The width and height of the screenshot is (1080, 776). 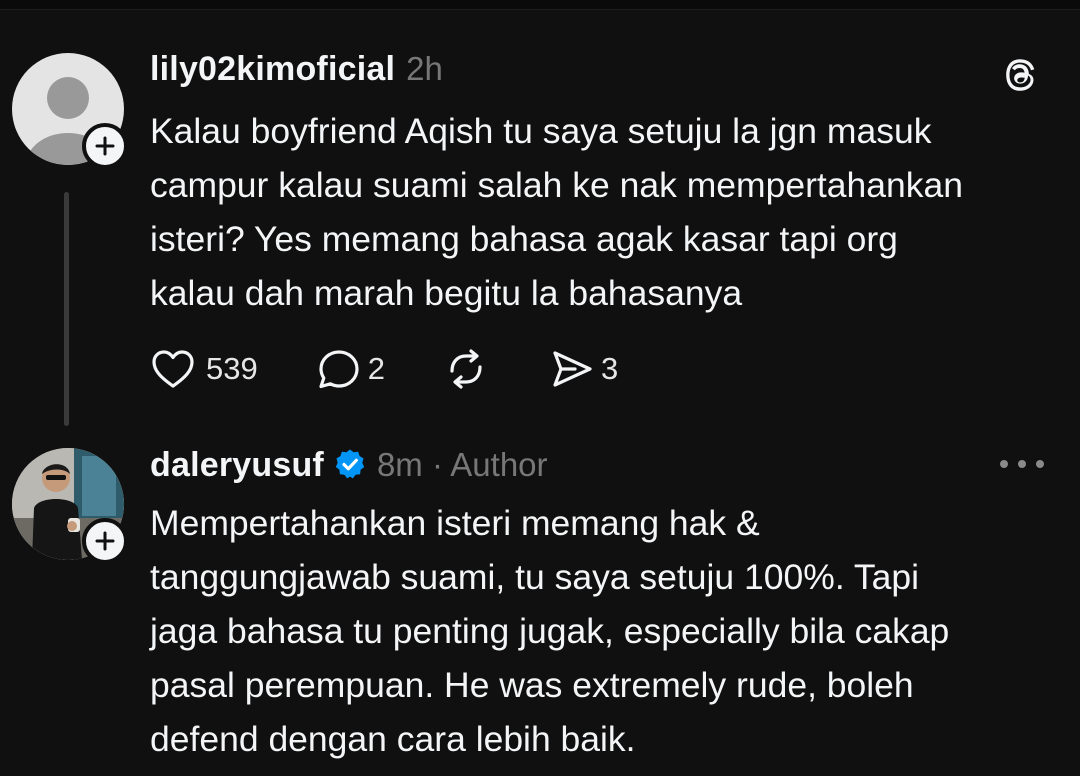 I want to click on like-button: 539, so click(x=204, y=369).